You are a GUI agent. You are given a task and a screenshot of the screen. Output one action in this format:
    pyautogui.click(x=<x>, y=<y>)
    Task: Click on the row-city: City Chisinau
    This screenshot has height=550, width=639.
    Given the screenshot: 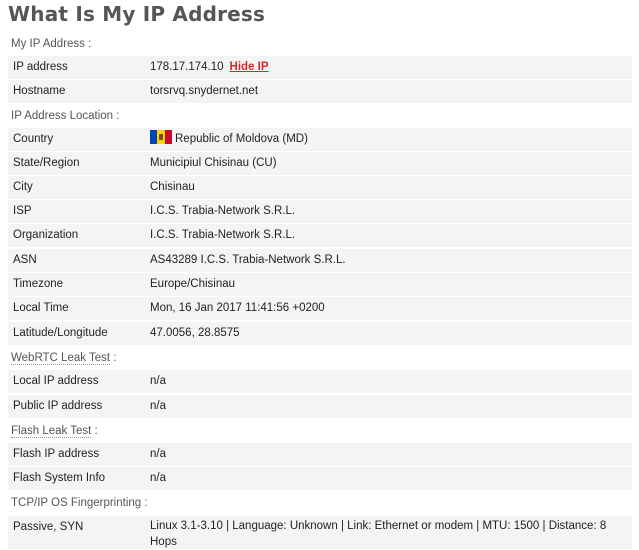 What is the action you would take?
    pyautogui.click(x=320, y=187)
    